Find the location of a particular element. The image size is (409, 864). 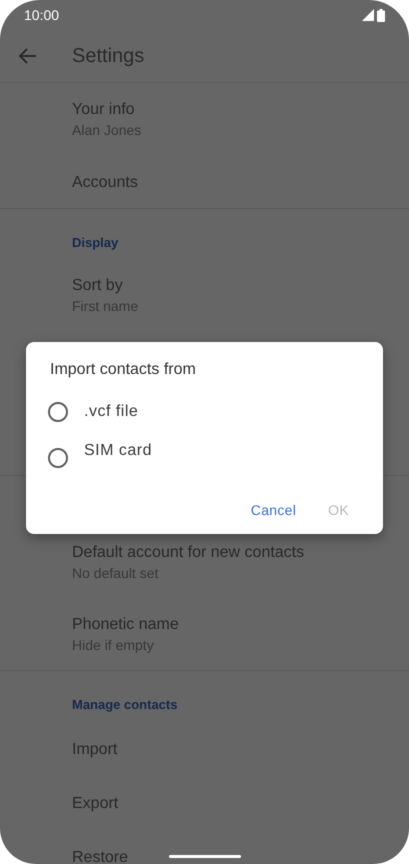

page-title: Settings is located at coordinates (108, 56).